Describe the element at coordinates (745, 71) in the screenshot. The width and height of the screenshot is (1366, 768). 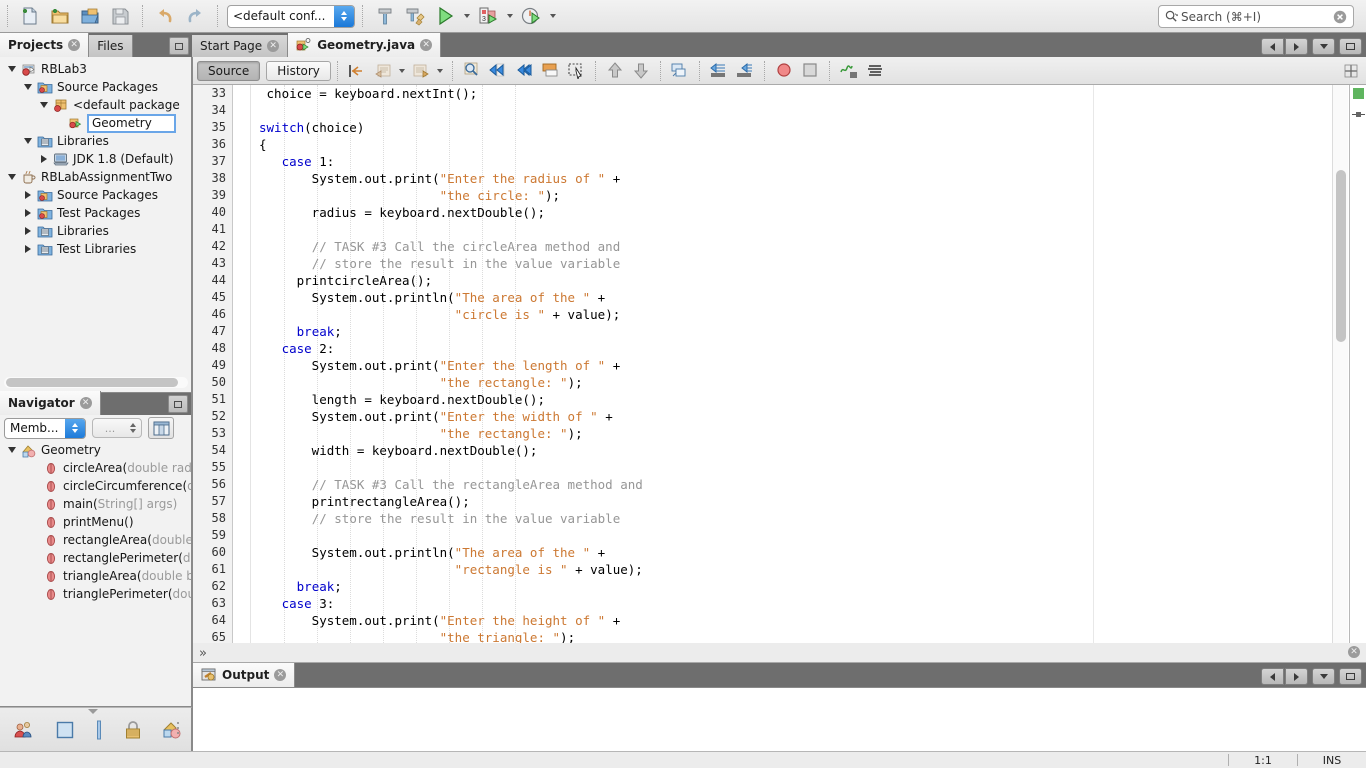
I see `shift-right-button` at that location.